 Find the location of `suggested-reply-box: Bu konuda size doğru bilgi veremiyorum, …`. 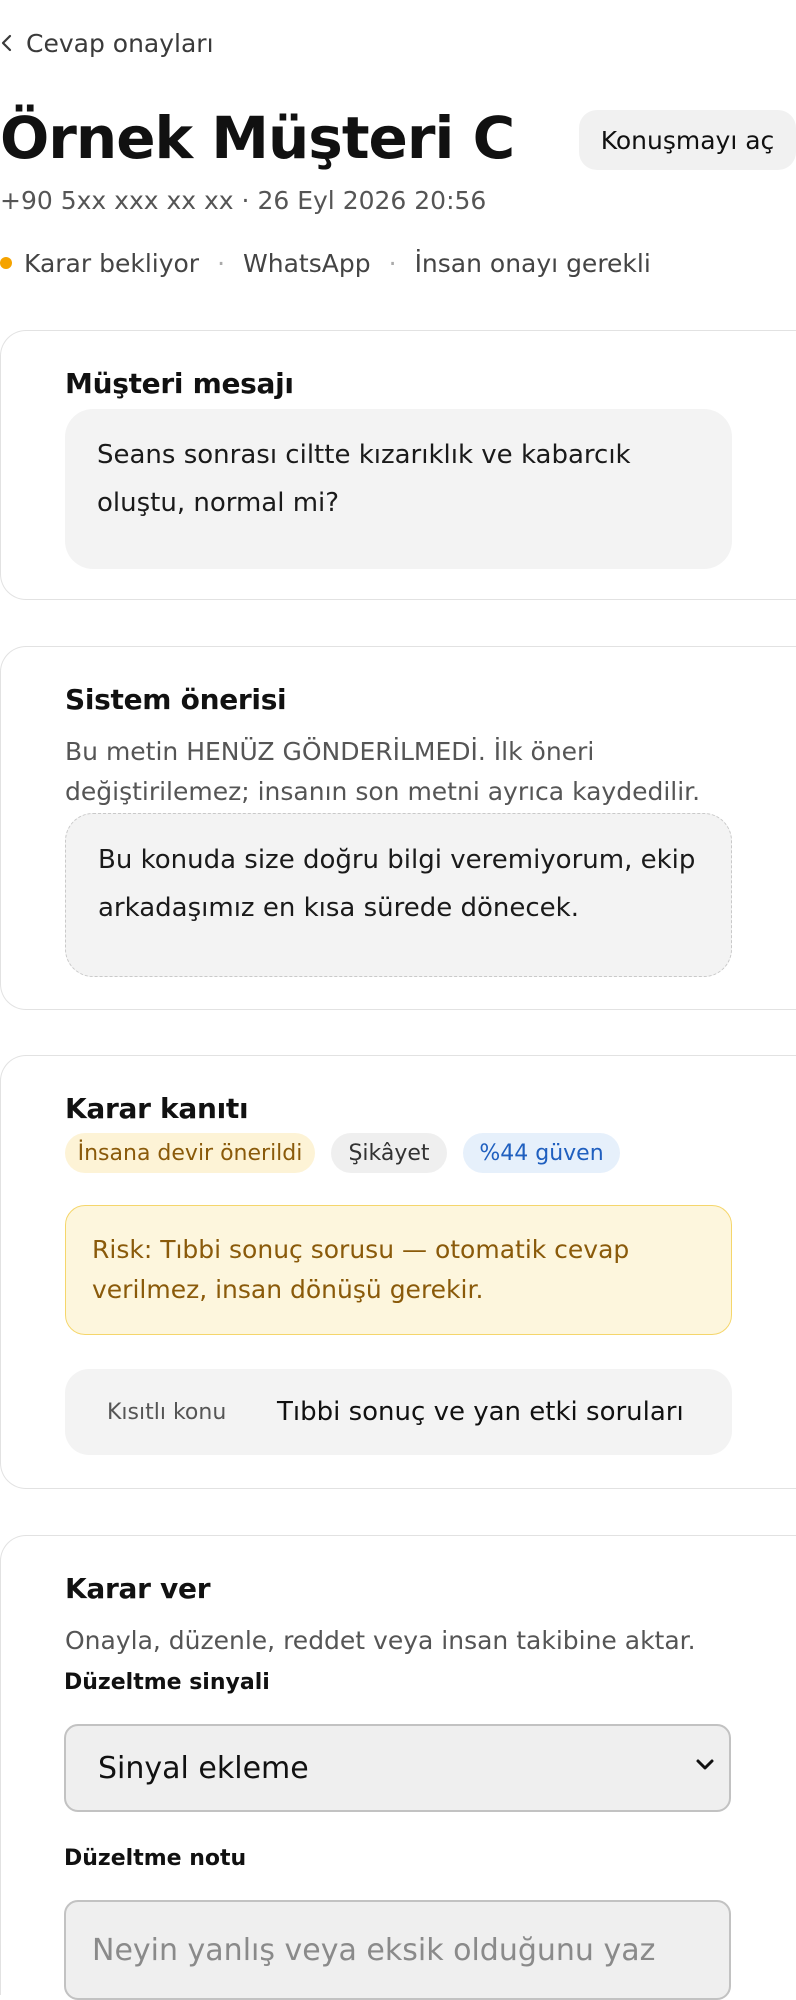

suggested-reply-box: Bu konuda size doğru bilgi veremiyorum, … is located at coordinates (398, 895).